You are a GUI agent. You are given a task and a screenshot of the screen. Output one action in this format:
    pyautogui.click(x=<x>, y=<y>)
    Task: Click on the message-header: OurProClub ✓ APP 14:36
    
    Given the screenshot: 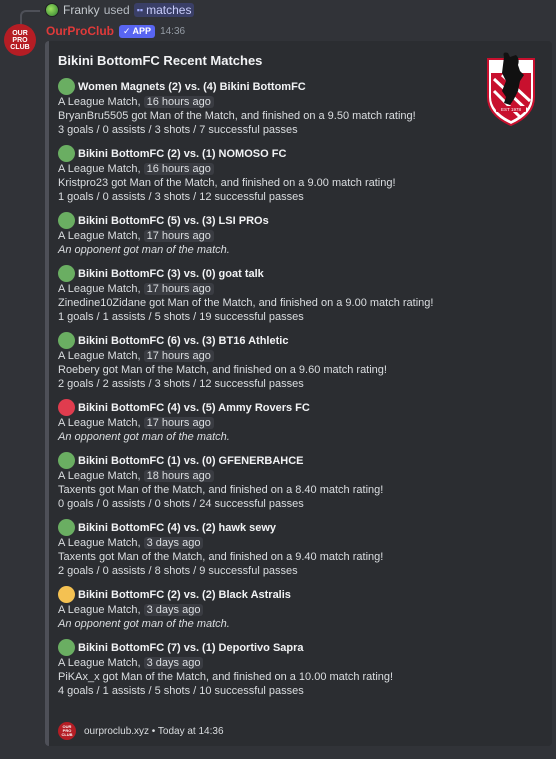 What is the action you would take?
    pyautogui.click(x=115, y=31)
    